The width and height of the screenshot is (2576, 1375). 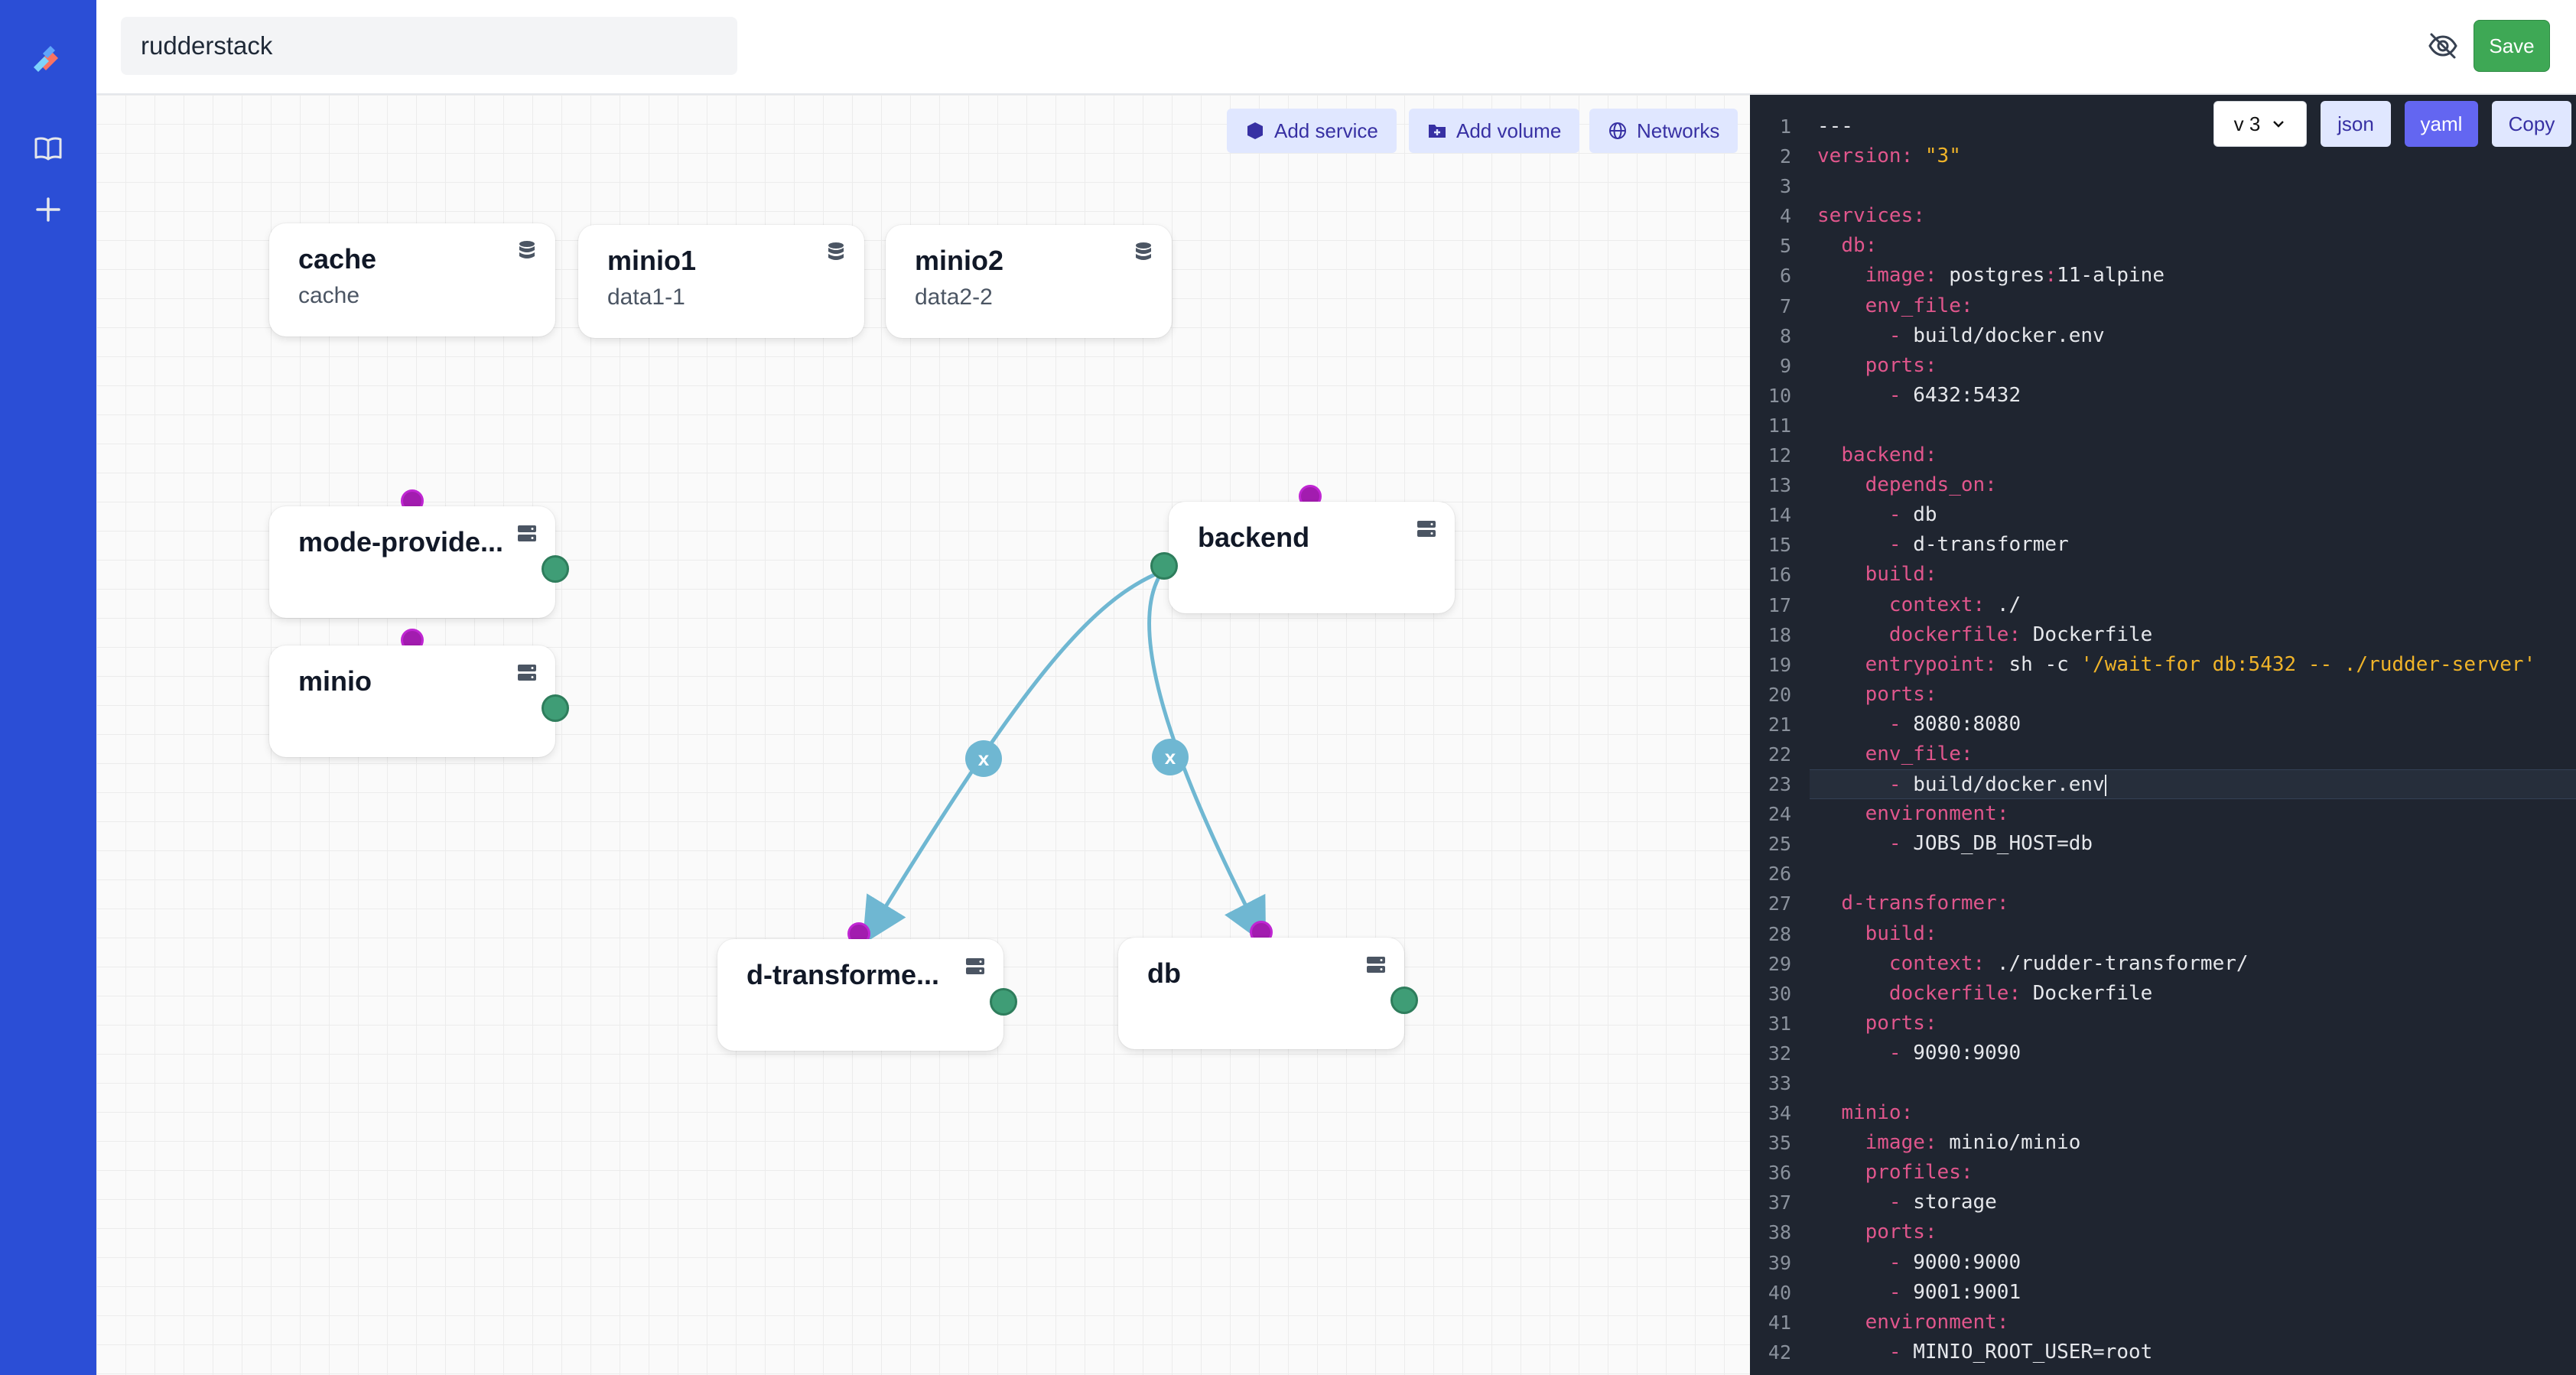 I want to click on line-number: 38, so click(x=1779, y=1232).